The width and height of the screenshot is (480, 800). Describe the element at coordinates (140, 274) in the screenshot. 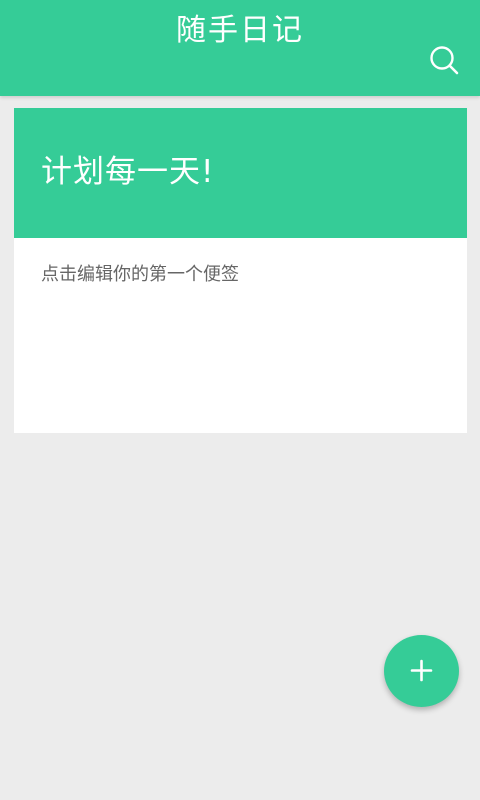

I see `note-body: 点击编辑你的第一个便签` at that location.